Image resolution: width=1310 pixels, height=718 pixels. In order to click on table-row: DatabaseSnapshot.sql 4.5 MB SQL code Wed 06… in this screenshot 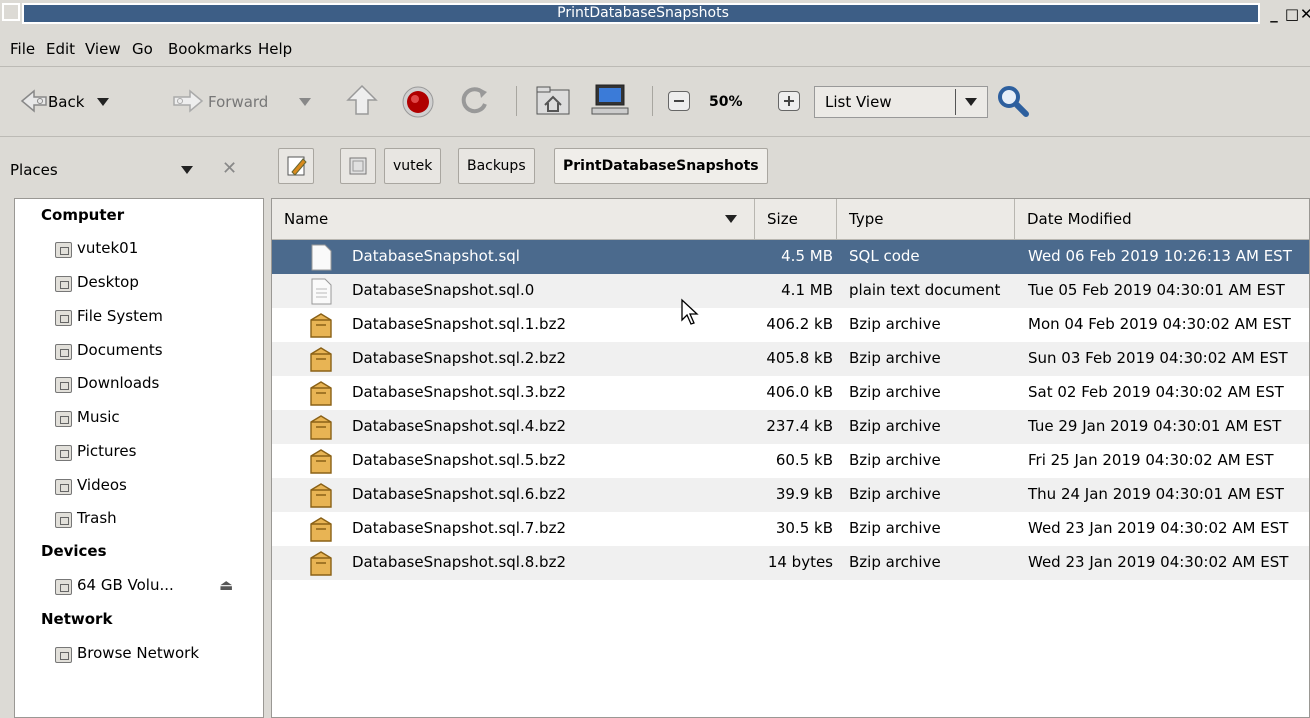, I will do `click(790, 257)`.